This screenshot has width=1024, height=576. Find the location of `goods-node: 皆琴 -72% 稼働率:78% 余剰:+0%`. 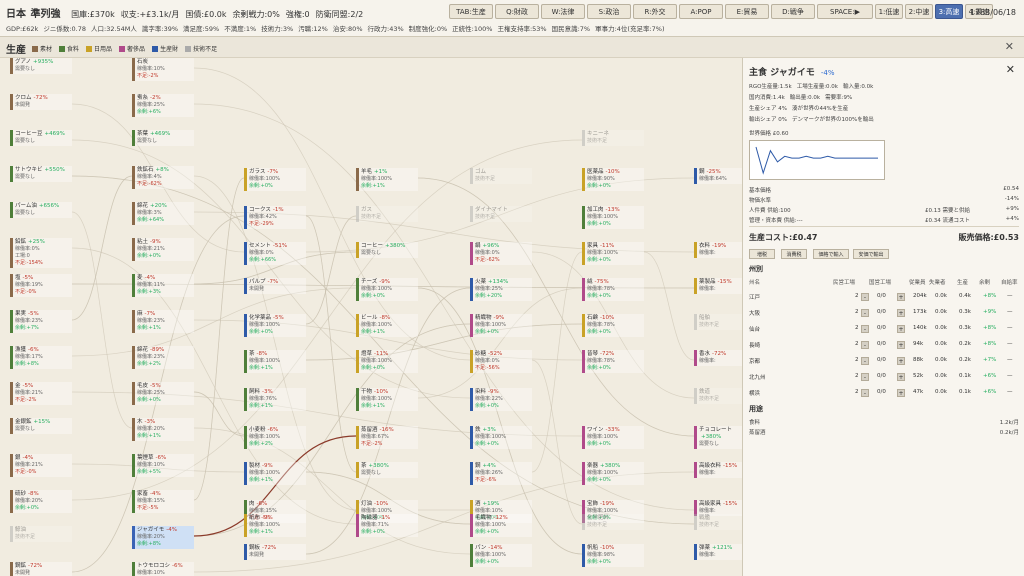

goods-node: 皆琴 -72% 稼働率:78% 余剰:+0% is located at coordinates (613, 361).